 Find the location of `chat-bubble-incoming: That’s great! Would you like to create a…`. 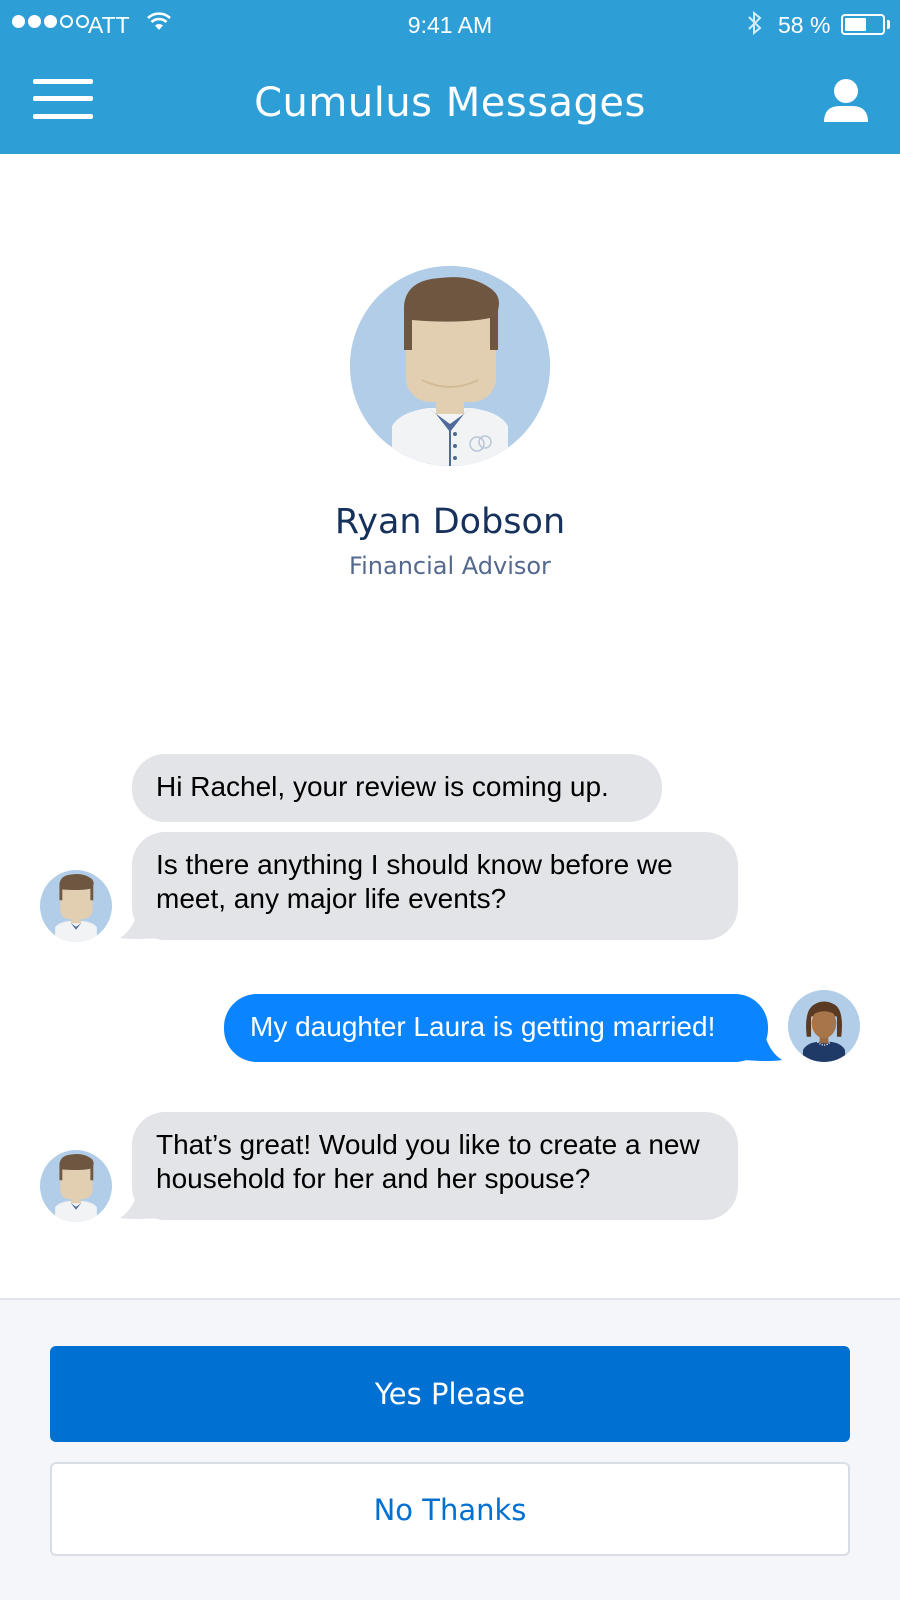

chat-bubble-incoming: That’s great! Would you like to create a… is located at coordinates (435, 1166).